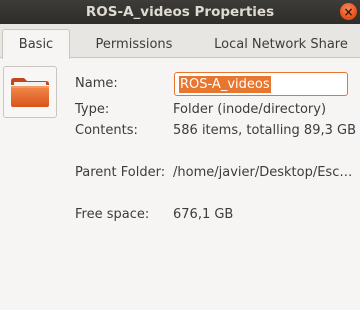 The width and height of the screenshot is (360, 310). I want to click on parent-folder-label: Parent Folder:, so click(120, 172).